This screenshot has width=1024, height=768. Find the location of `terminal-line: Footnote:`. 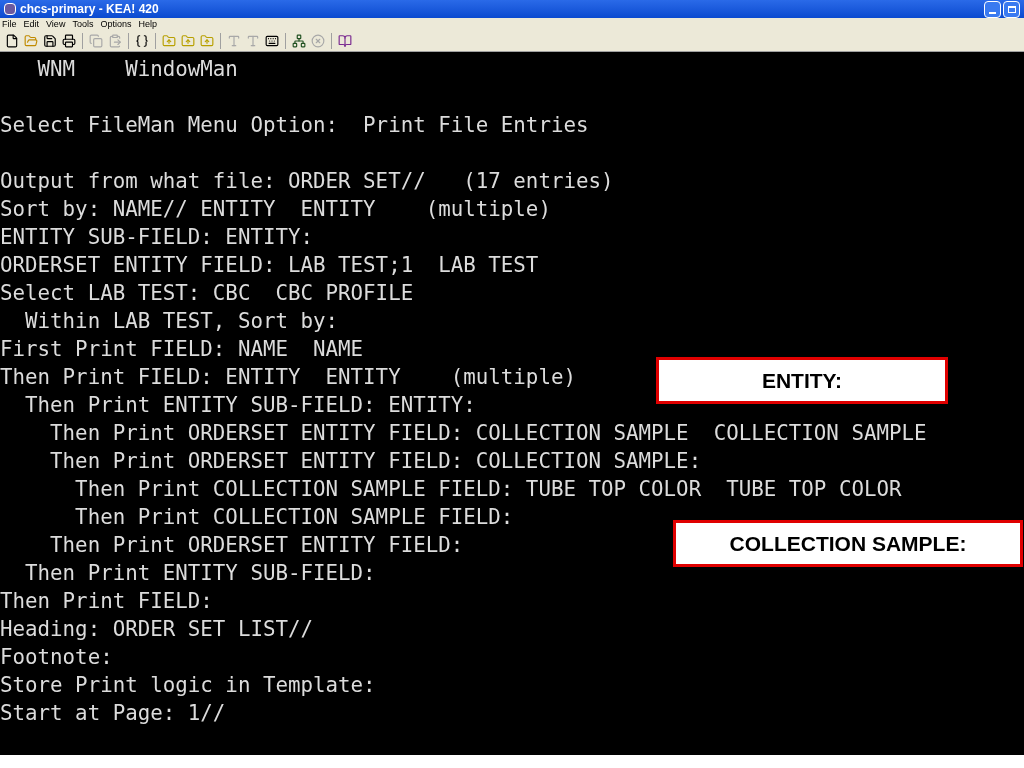

terminal-line: Footnote: is located at coordinates (56, 657).